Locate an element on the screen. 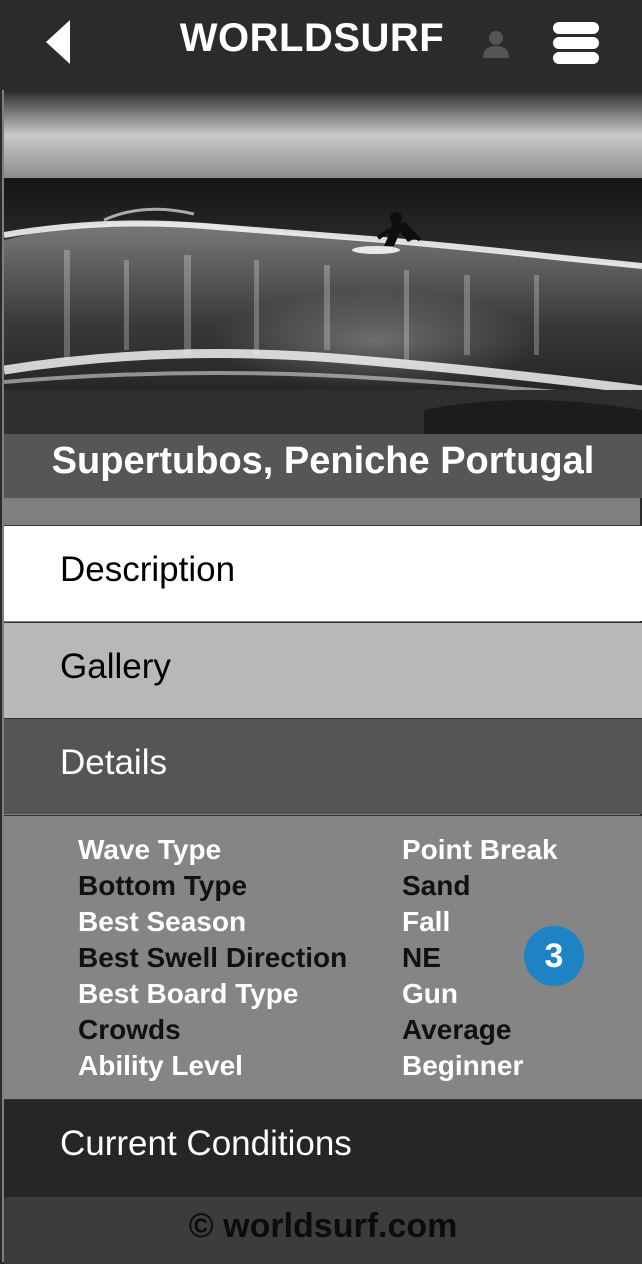  back-button is located at coordinates (62, 43).